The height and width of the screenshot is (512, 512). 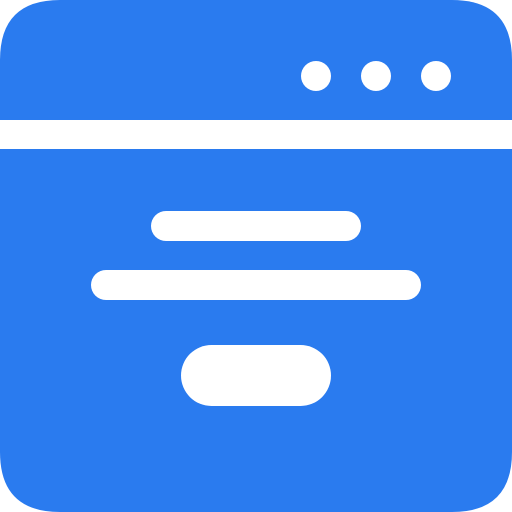 What do you see at coordinates (256, 226) in the screenshot?
I see `content-text-line-short` at bounding box center [256, 226].